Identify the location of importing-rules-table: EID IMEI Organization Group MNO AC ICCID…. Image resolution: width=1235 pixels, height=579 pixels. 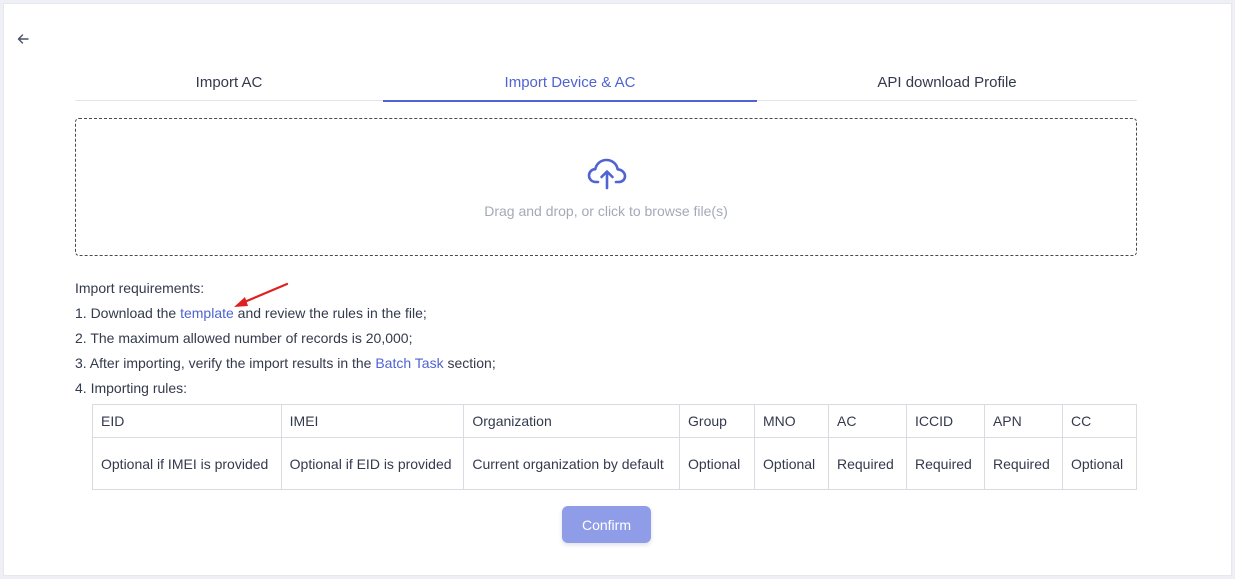
(615, 447).